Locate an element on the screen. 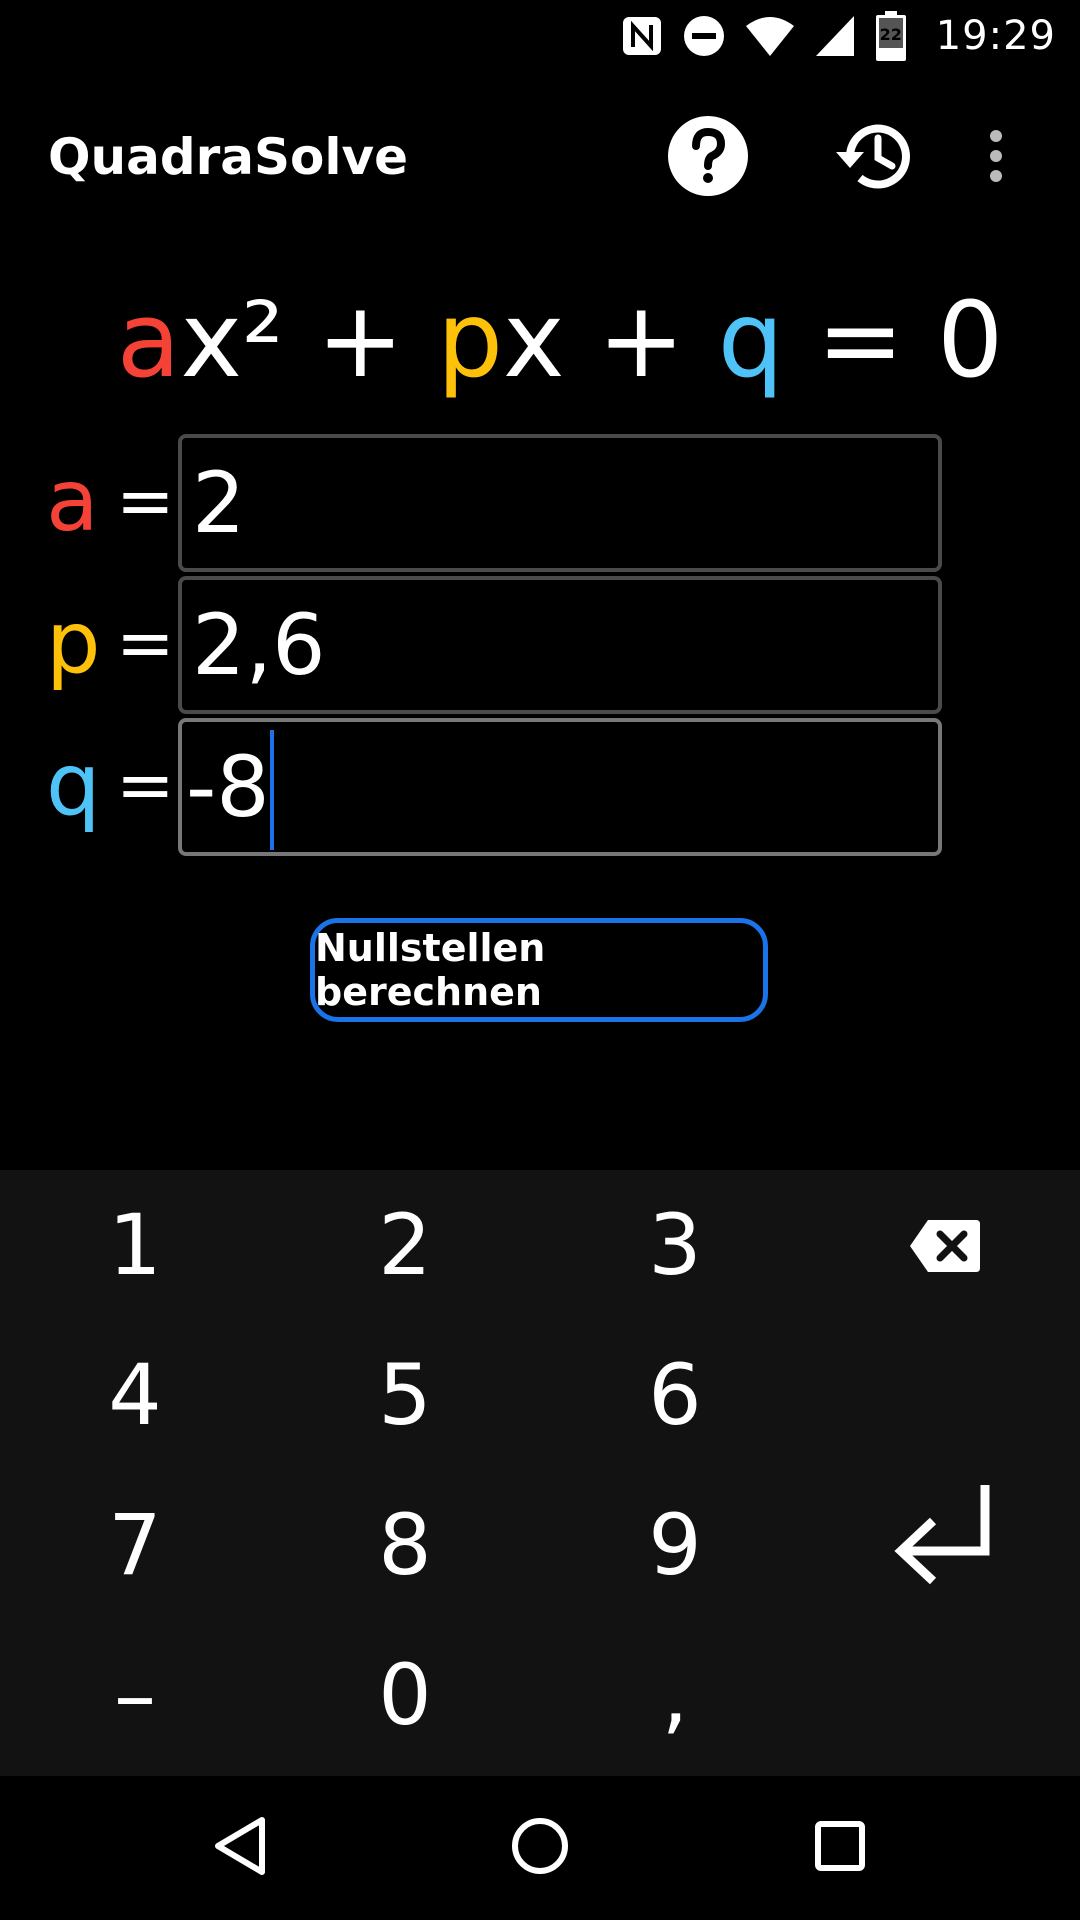 The height and width of the screenshot is (1920, 1080). input-p-value: 2,6 is located at coordinates (259, 645).